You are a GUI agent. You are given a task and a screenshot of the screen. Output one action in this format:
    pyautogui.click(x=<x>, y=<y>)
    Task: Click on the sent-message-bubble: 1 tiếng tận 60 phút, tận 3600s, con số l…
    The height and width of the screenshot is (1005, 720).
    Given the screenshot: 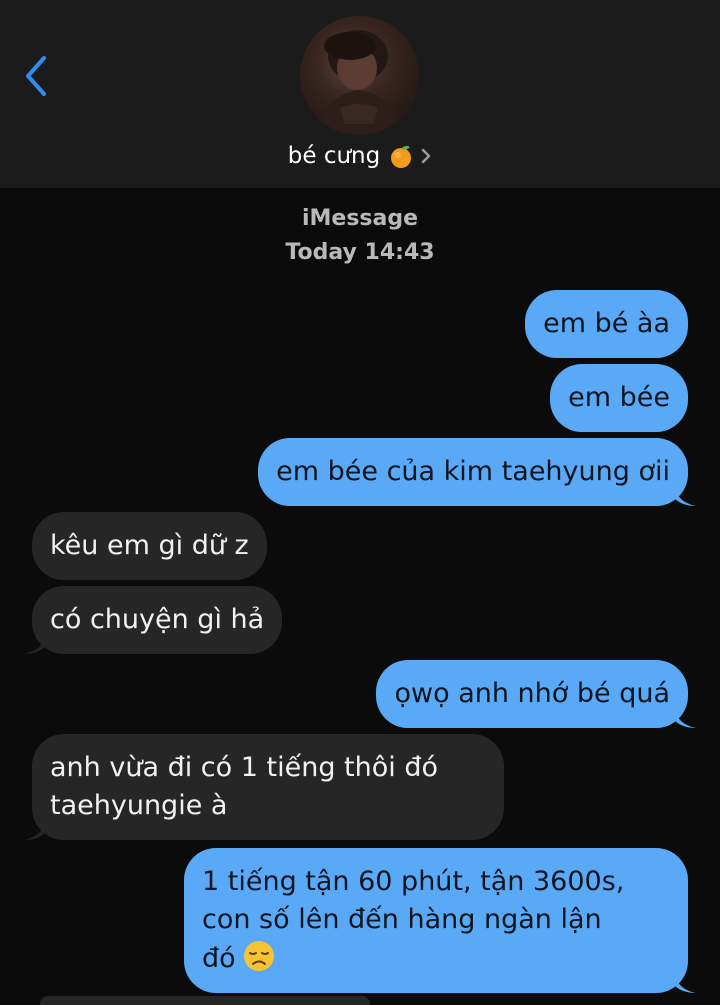 What is the action you would take?
    pyautogui.click(x=440, y=920)
    